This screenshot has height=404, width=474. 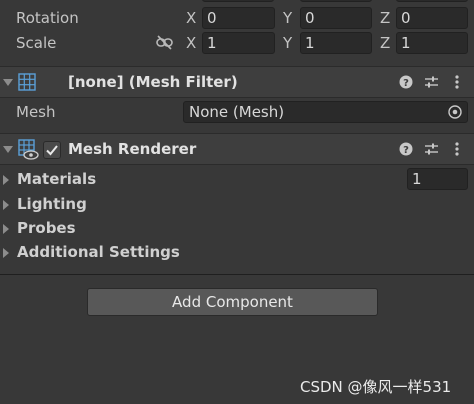 I want to click on scale-z-field: 1, so click(x=432, y=43).